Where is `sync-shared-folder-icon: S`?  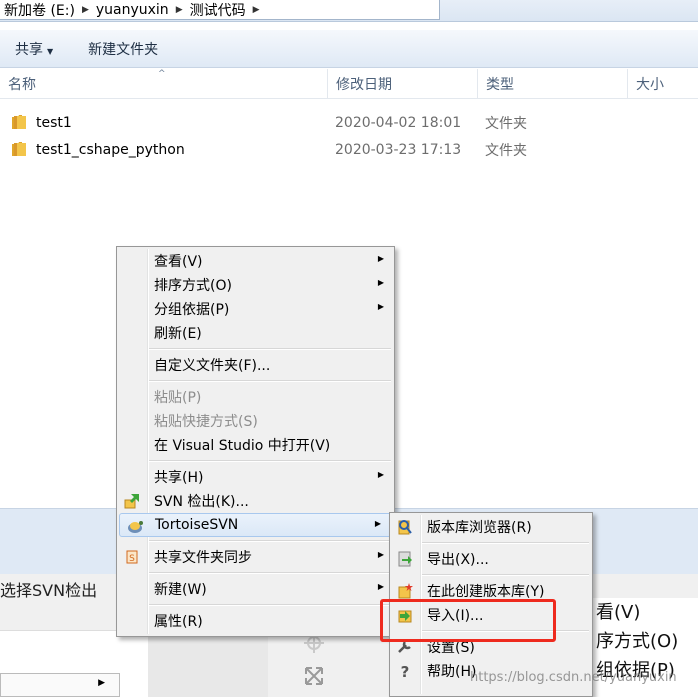 sync-shared-folder-icon: S is located at coordinates (132, 557).